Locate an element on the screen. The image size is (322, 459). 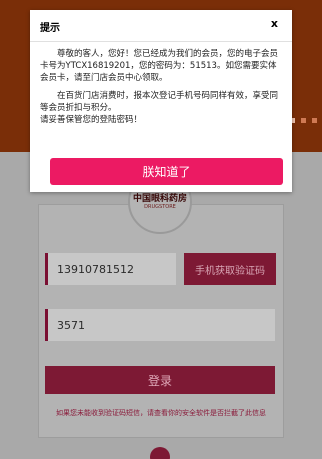
dialog-paragraph-store-use: 在百货门店消费时，报本次登记手机号码同样有效，享受同等会员折扣与积分。 is located at coordinates (159, 102).